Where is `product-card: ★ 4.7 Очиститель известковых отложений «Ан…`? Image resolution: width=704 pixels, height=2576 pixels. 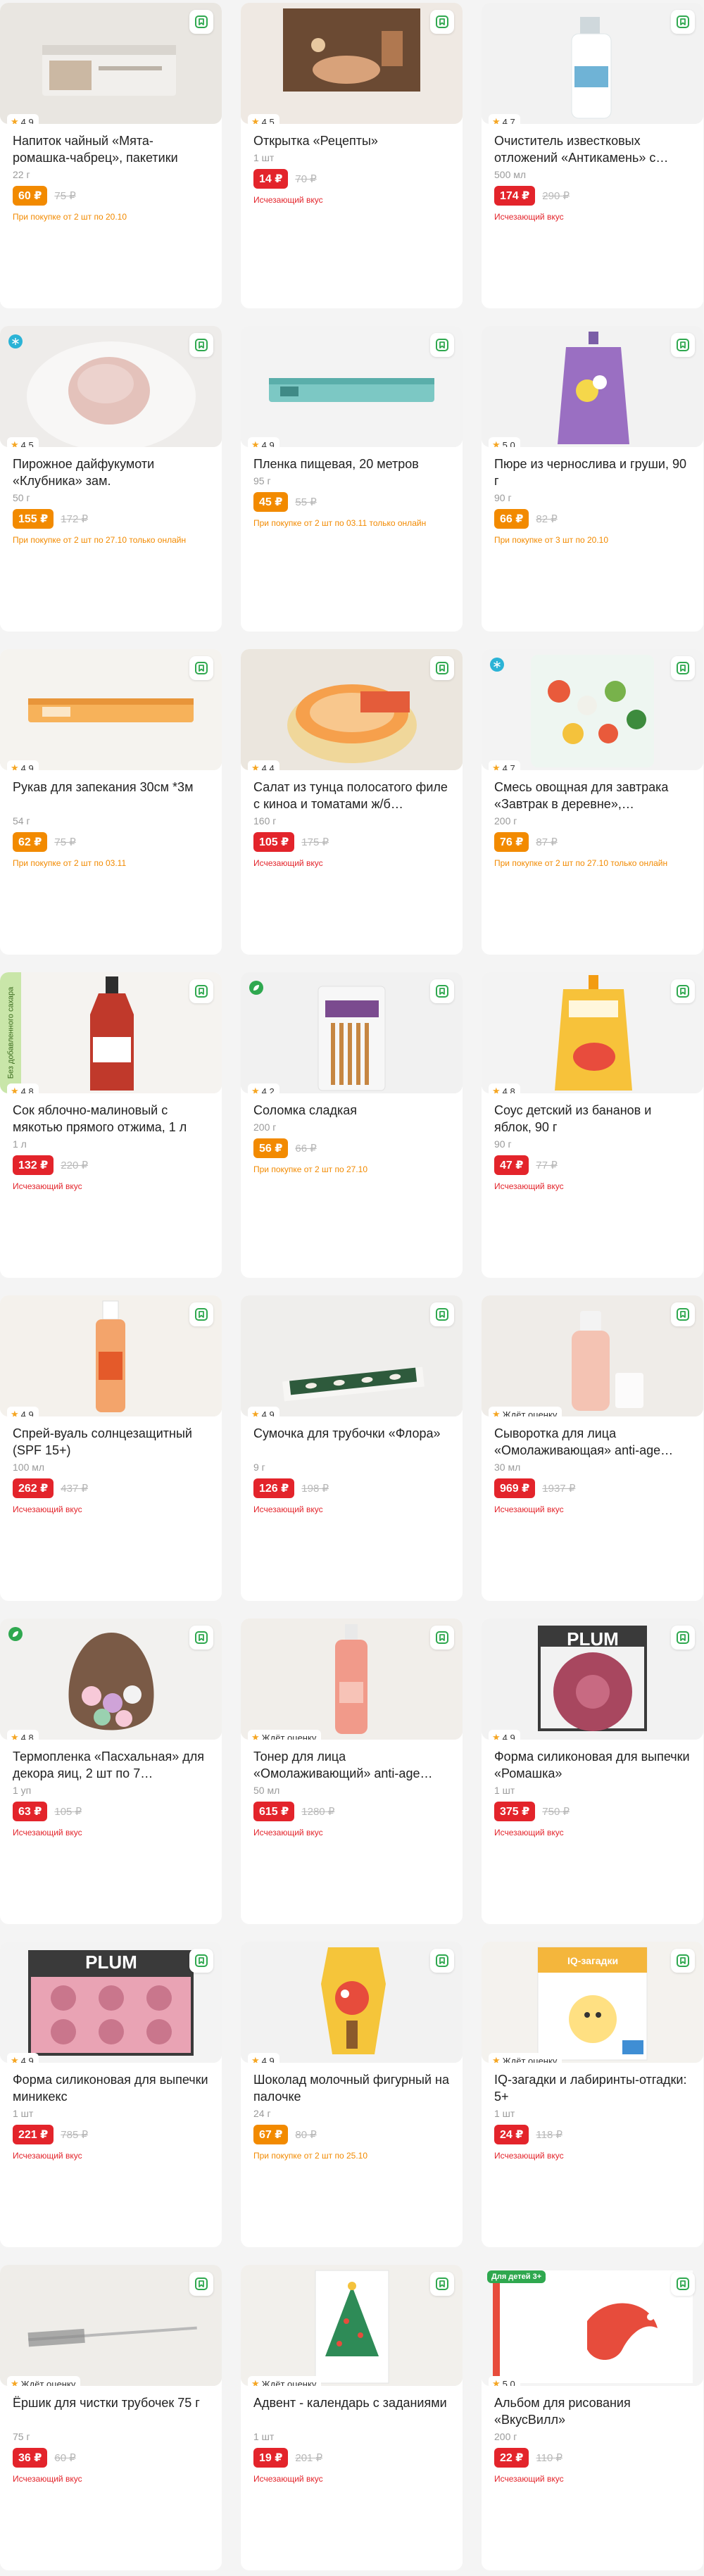 product-card: ★ 4.7 Очиститель известковых отложений «Ан… is located at coordinates (592, 155).